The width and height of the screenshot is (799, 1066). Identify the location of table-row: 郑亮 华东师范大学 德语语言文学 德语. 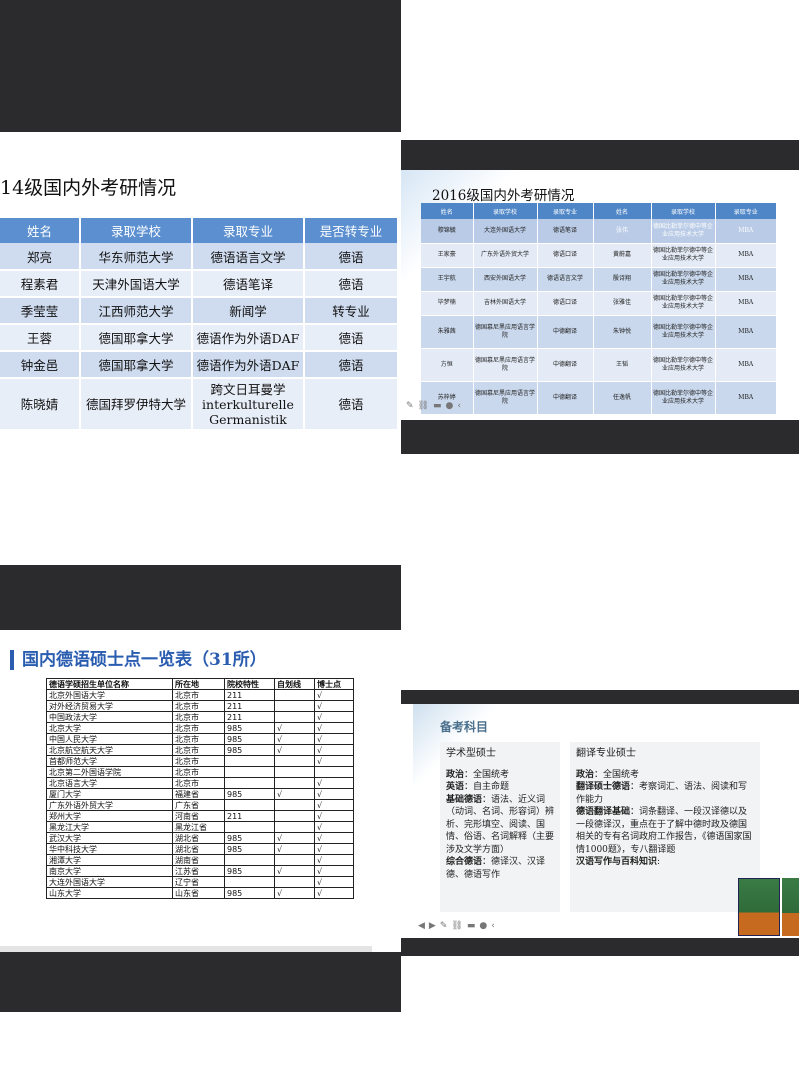
(199, 257).